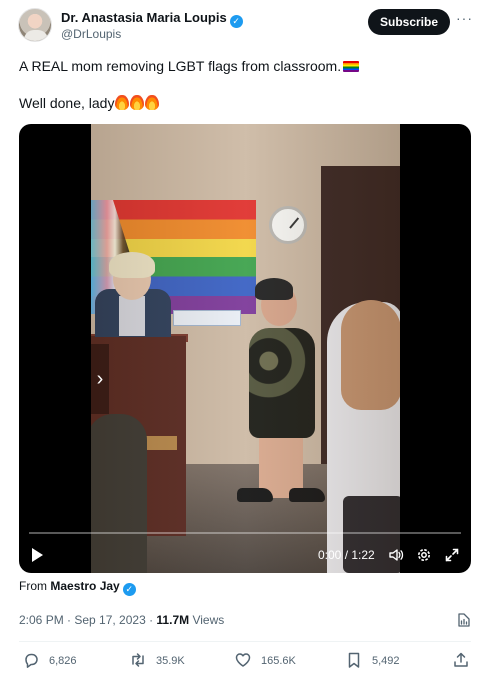 This screenshot has height=677, width=495. I want to click on more-options-icon: ···, so click(464, 18).